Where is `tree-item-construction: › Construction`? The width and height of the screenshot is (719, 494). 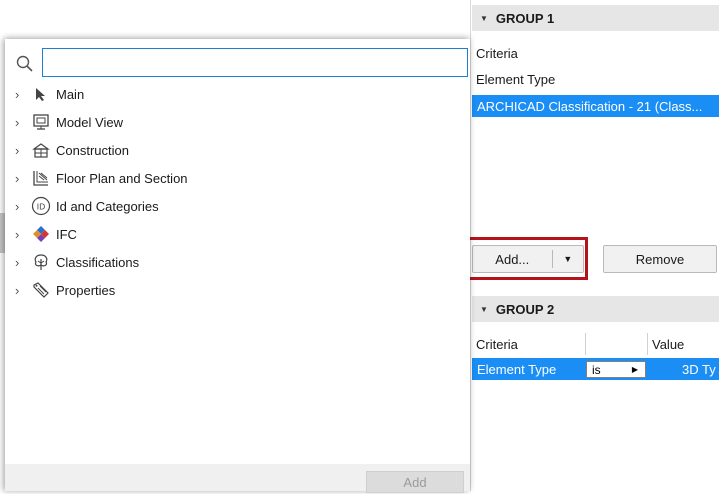
tree-item-construction: › Construction is located at coordinates (72, 150).